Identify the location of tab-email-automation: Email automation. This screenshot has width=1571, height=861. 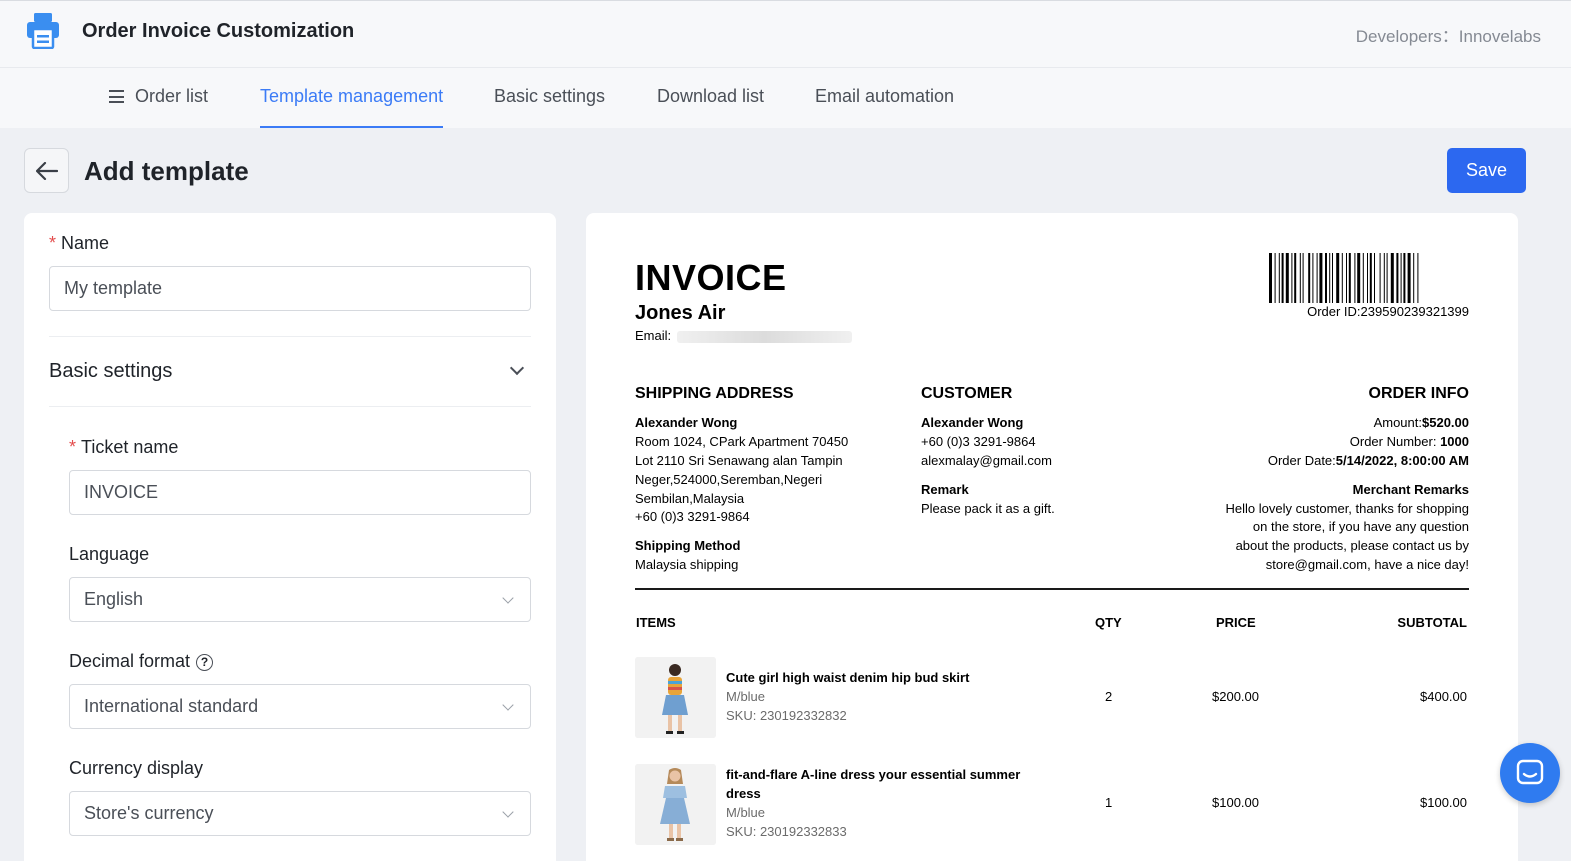
(884, 107).